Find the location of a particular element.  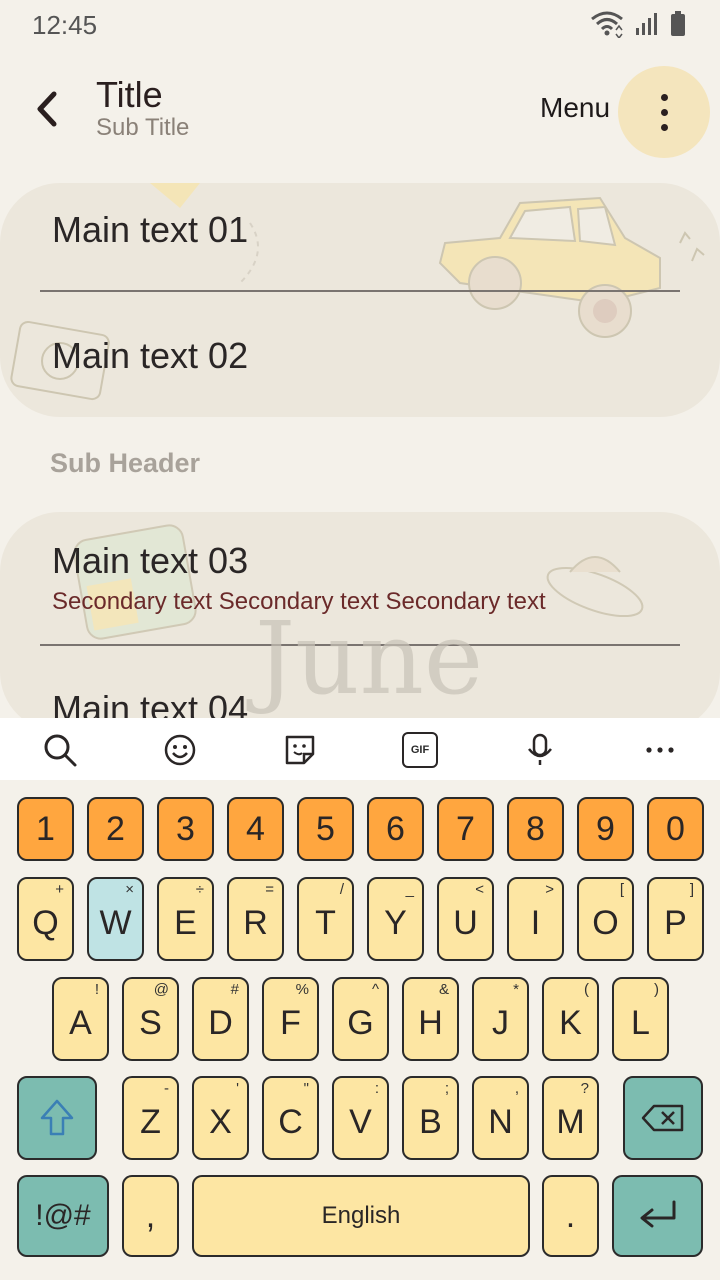

key-x: ' X is located at coordinates (220, 1118).